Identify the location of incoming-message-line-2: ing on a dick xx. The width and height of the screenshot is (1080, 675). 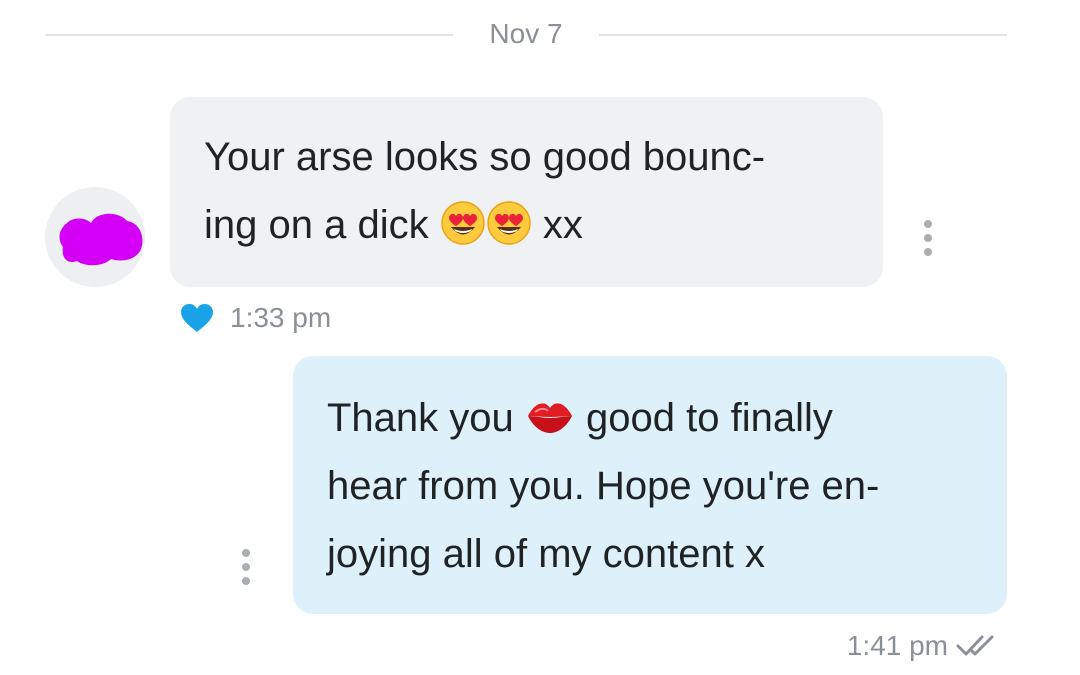
(533, 225).